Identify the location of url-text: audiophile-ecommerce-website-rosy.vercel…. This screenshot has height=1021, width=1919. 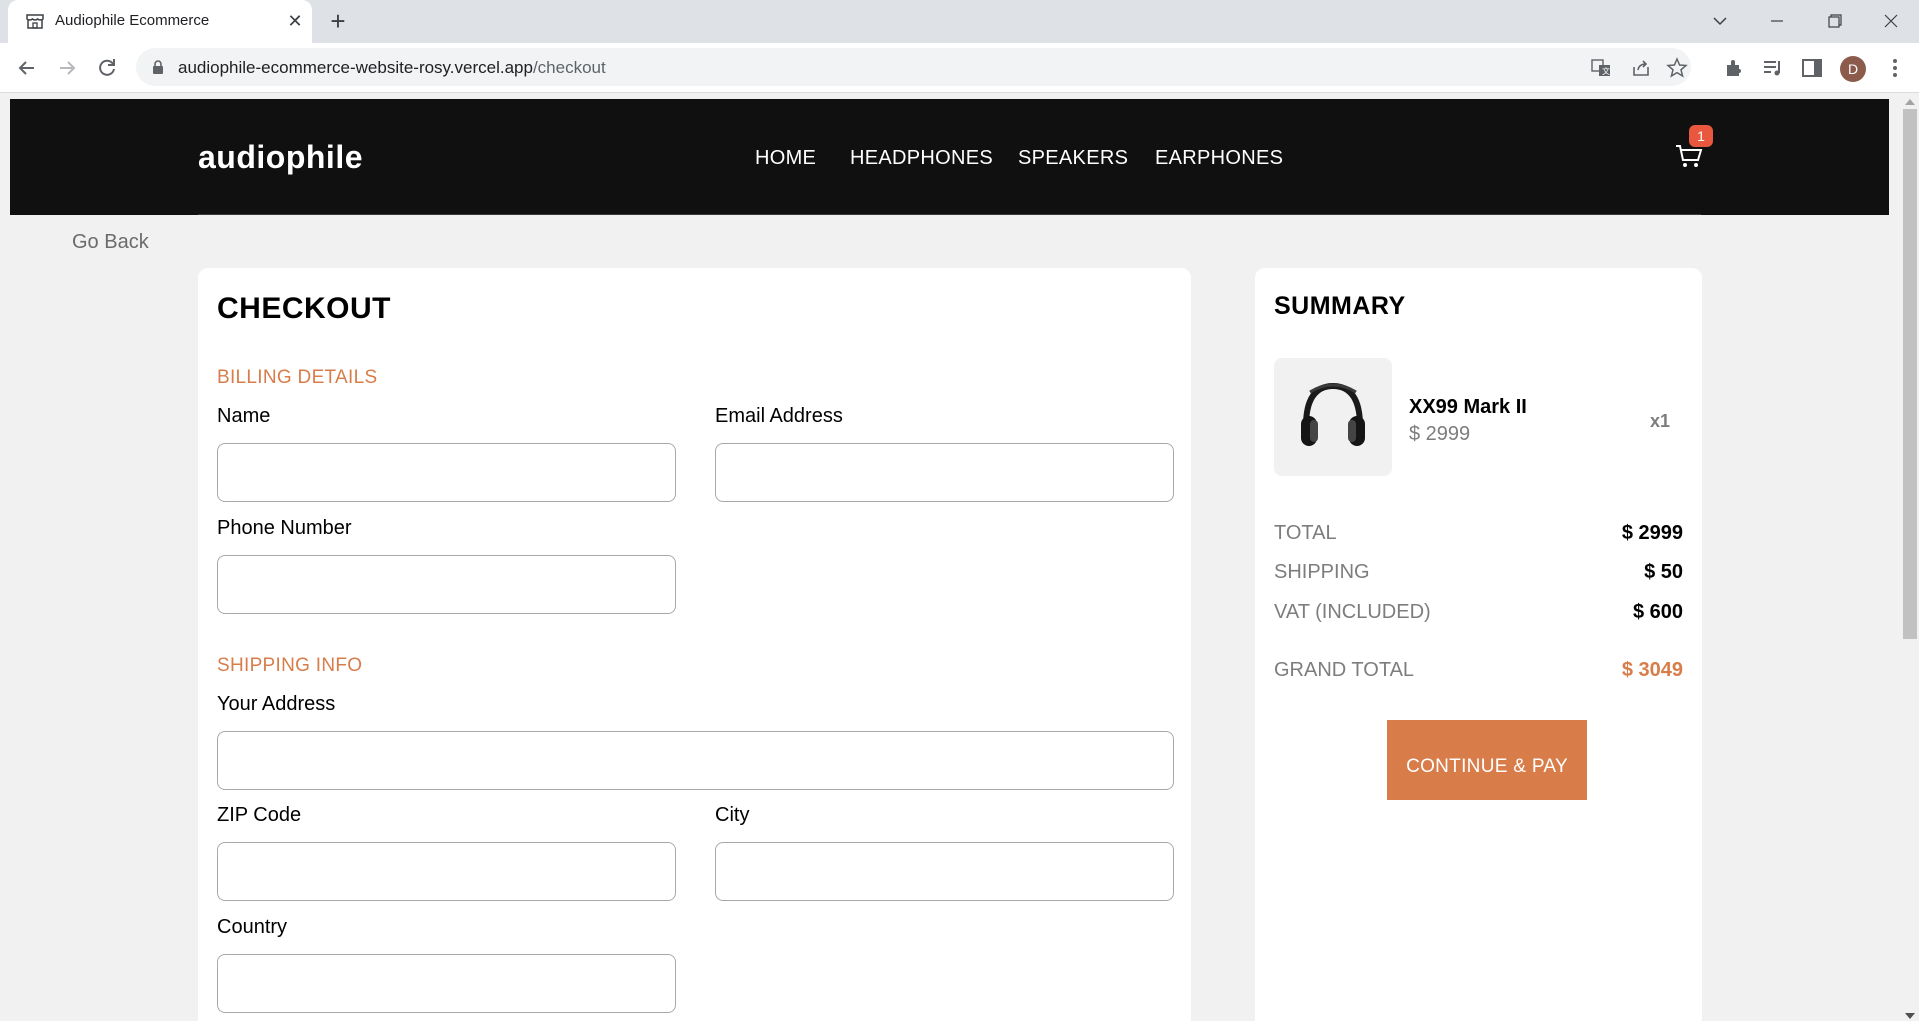
(392, 68).